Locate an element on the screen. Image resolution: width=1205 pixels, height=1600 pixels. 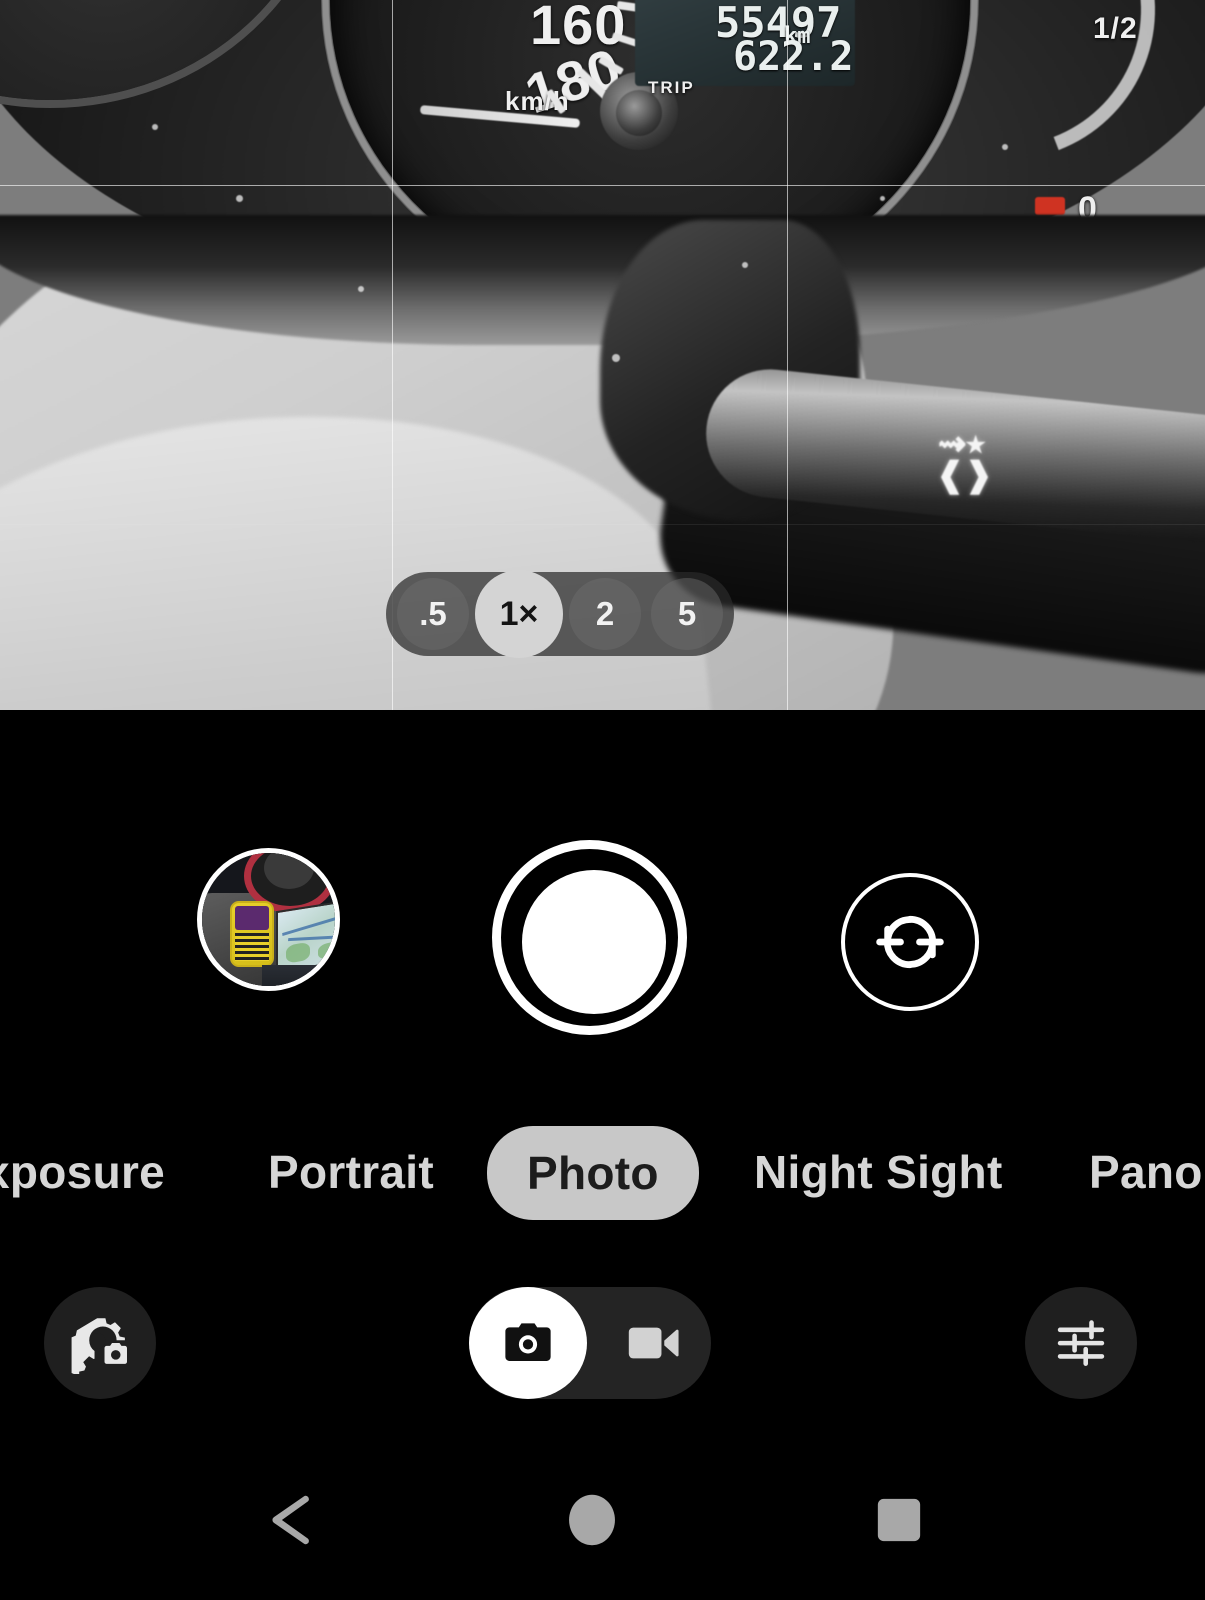
zoom-option-0.5: .5 is located at coordinates (433, 614).